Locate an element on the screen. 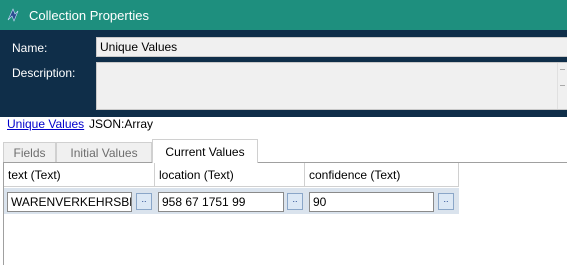 The image size is (567, 265). location-cell-browse-button: .. is located at coordinates (295, 201).